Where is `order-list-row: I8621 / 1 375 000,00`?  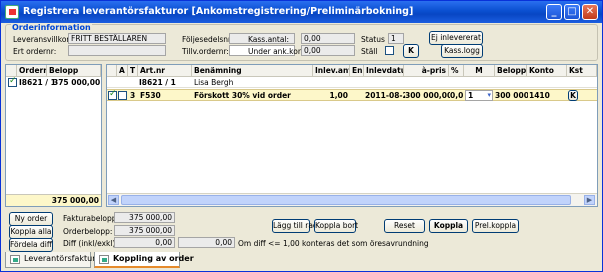
order-list-row: I8621 / 1 375 000,00 is located at coordinates (53, 82).